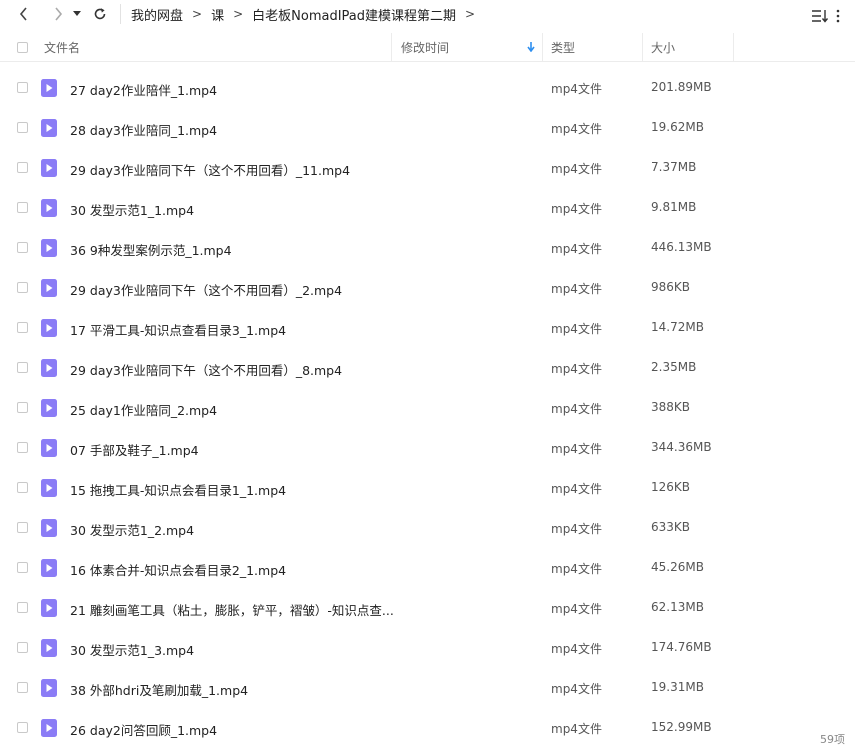  Describe the element at coordinates (159, 689) in the screenshot. I see `file-name: 38 外部hdri及笔刷加载_1.mp4` at that location.